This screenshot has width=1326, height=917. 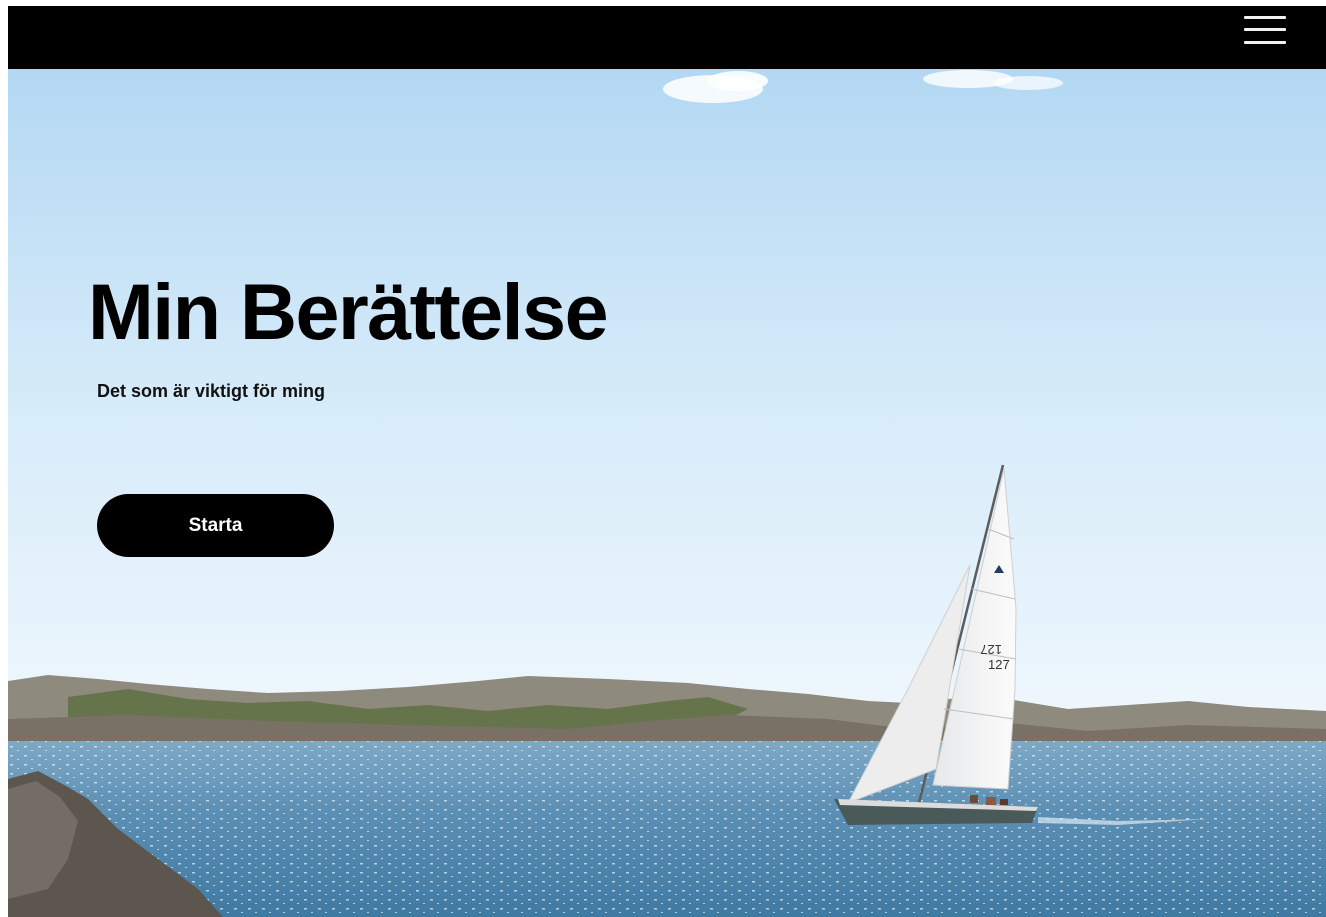 I want to click on start-button: Starta, so click(x=215, y=525).